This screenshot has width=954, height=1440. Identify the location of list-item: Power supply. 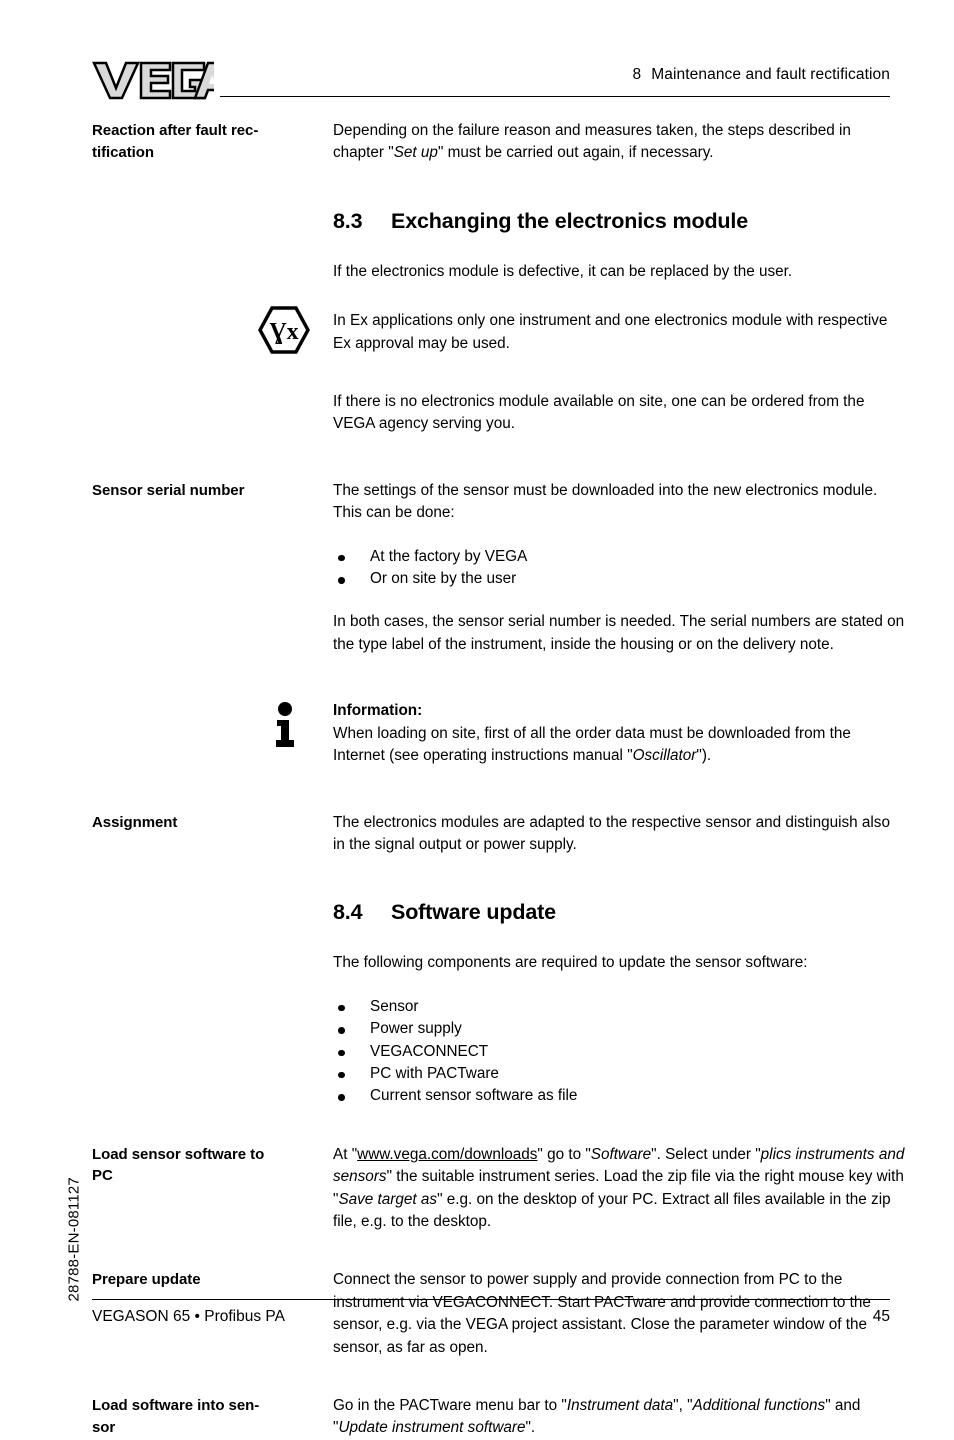
(619, 1029).